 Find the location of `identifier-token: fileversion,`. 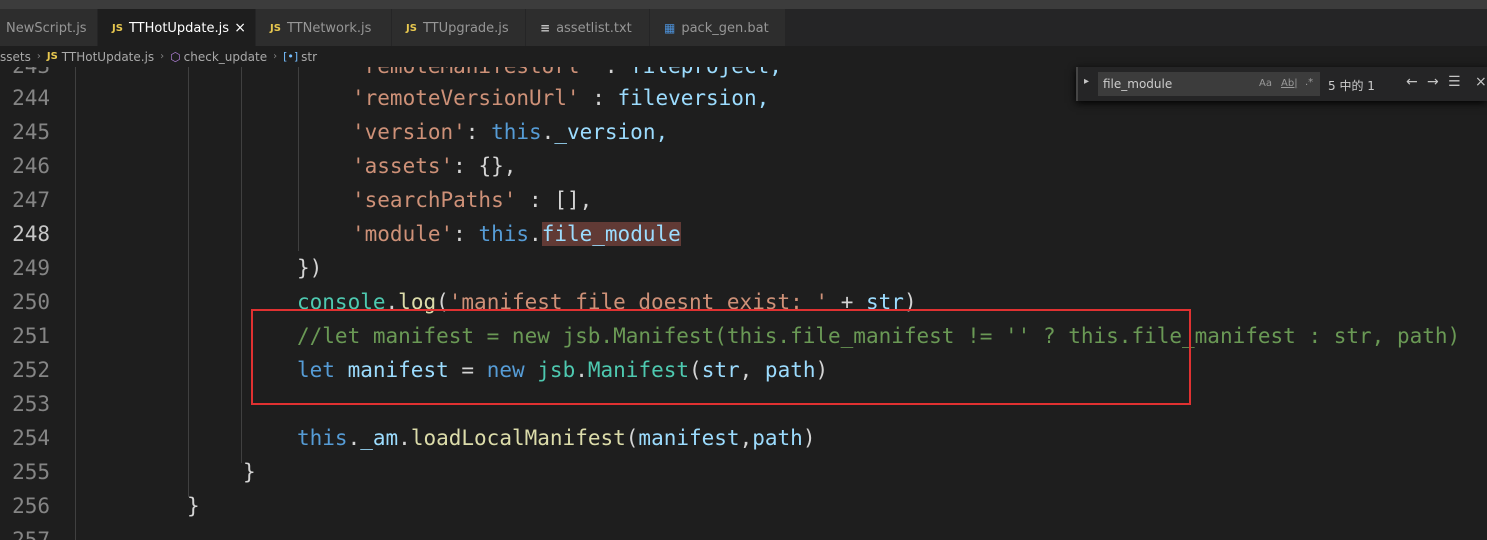

identifier-token: fileversion, is located at coordinates (693, 98).